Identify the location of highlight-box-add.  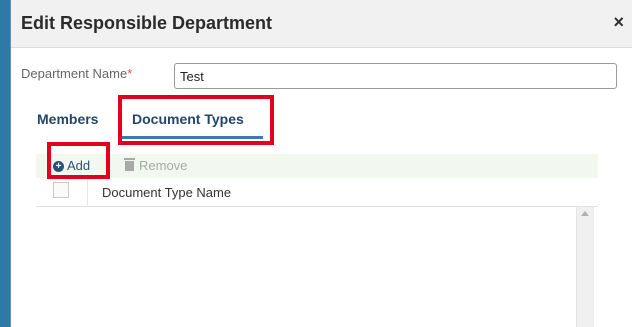
(78, 160).